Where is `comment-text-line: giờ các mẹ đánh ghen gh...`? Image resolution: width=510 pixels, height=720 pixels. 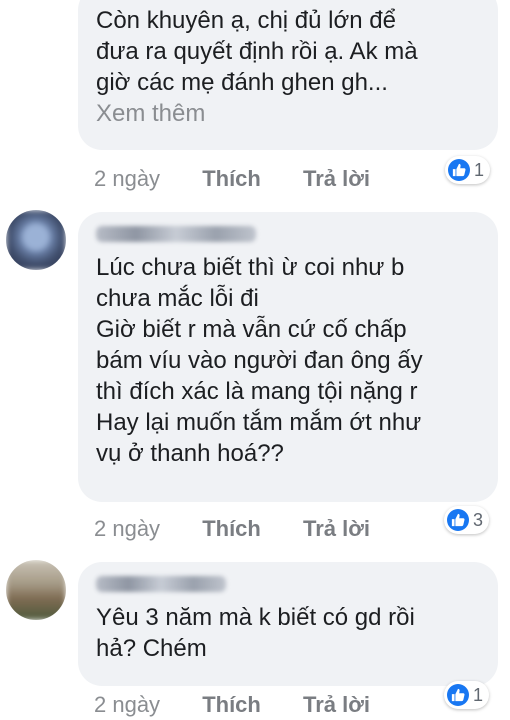 comment-text-line: giờ các mẹ đánh ghen gh... is located at coordinates (242, 82).